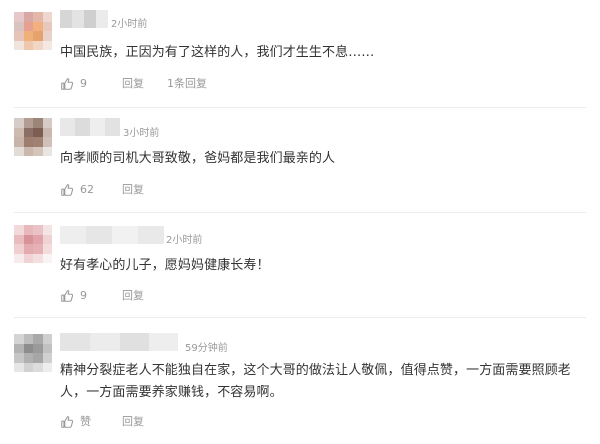 This screenshot has width=600, height=444. I want to click on like-count: 62, so click(87, 189).